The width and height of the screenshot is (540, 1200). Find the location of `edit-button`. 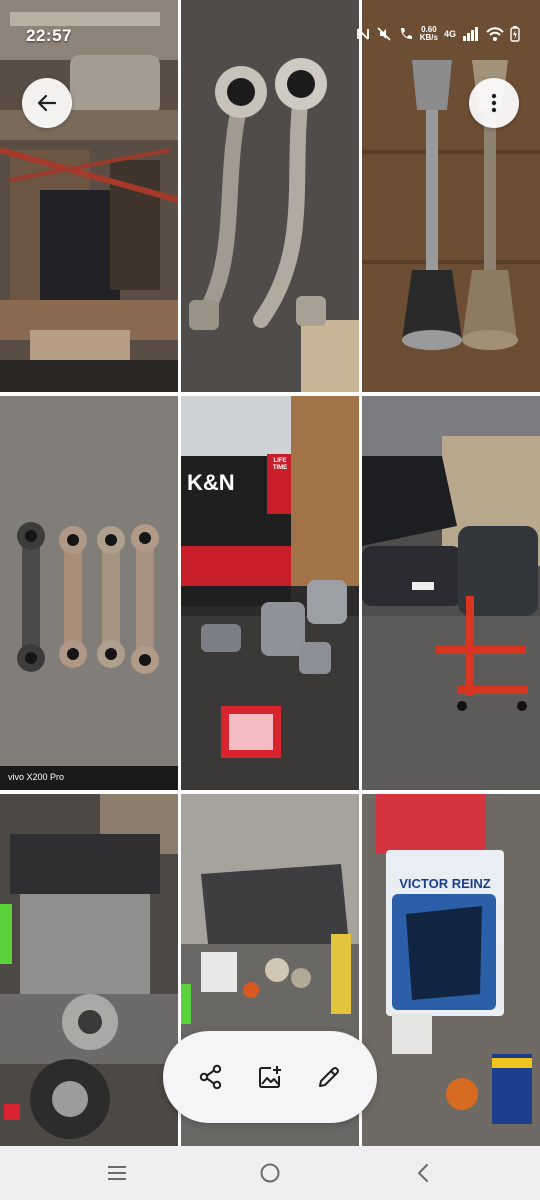

edit-button is located at coordinates (329, 1077).